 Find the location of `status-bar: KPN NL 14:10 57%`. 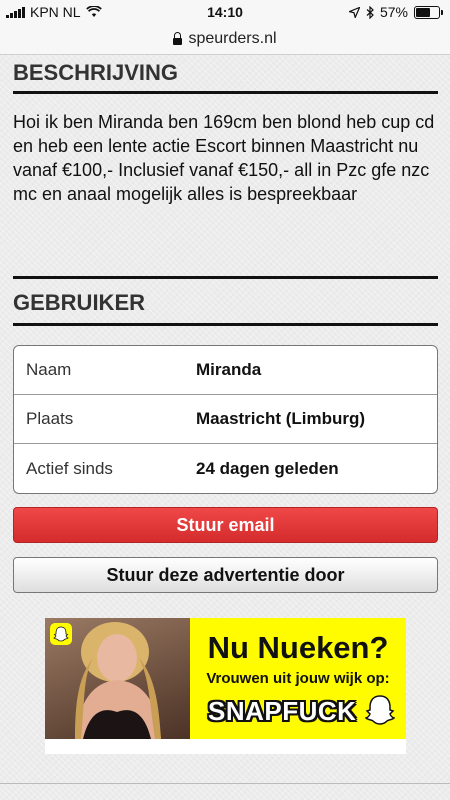

status-bar: KPN NL 14:10 57% is located at coordinates (225, 12).